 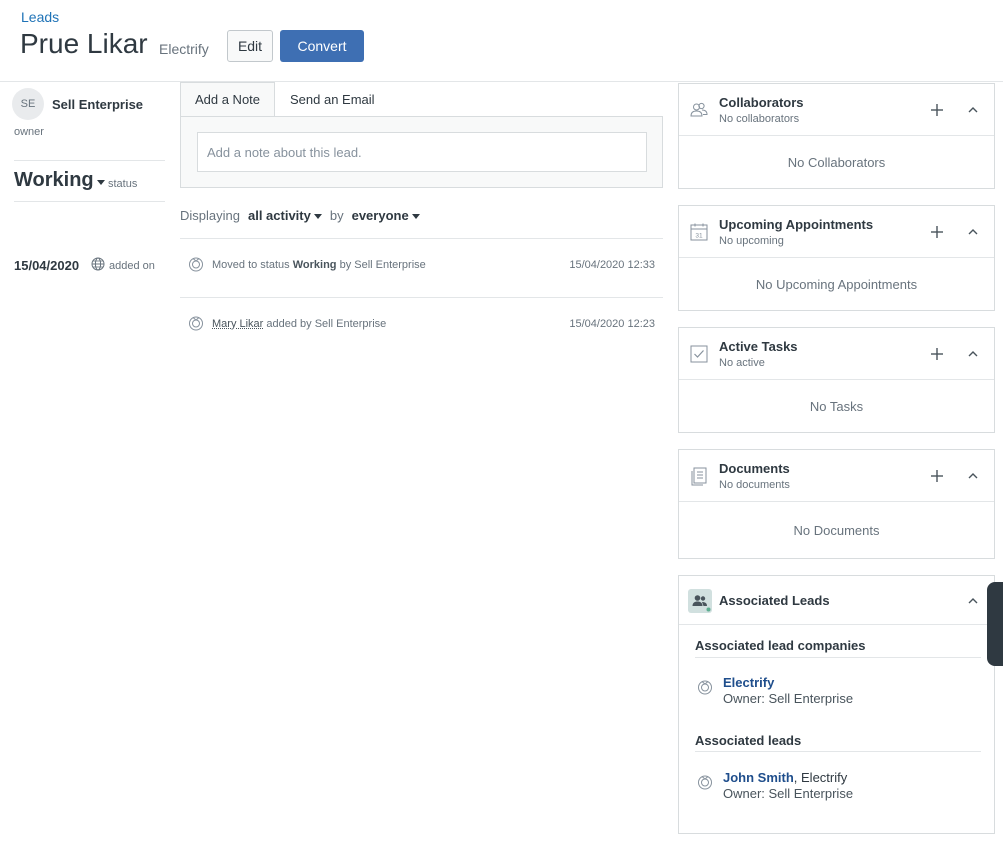 What do you see at coordinates (796, 224) in the screenshot?
I see `card-title: Upcoming Appointments` at bounding box center [796, 224].